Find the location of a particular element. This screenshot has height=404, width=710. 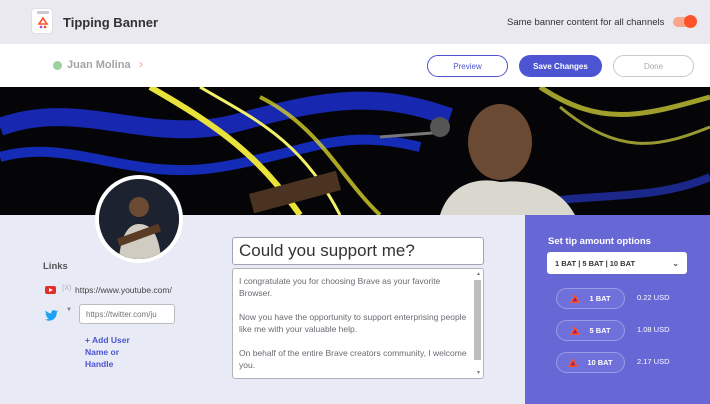

tip-usd-value: 1.08 USD is located at coordinates (653, 329).